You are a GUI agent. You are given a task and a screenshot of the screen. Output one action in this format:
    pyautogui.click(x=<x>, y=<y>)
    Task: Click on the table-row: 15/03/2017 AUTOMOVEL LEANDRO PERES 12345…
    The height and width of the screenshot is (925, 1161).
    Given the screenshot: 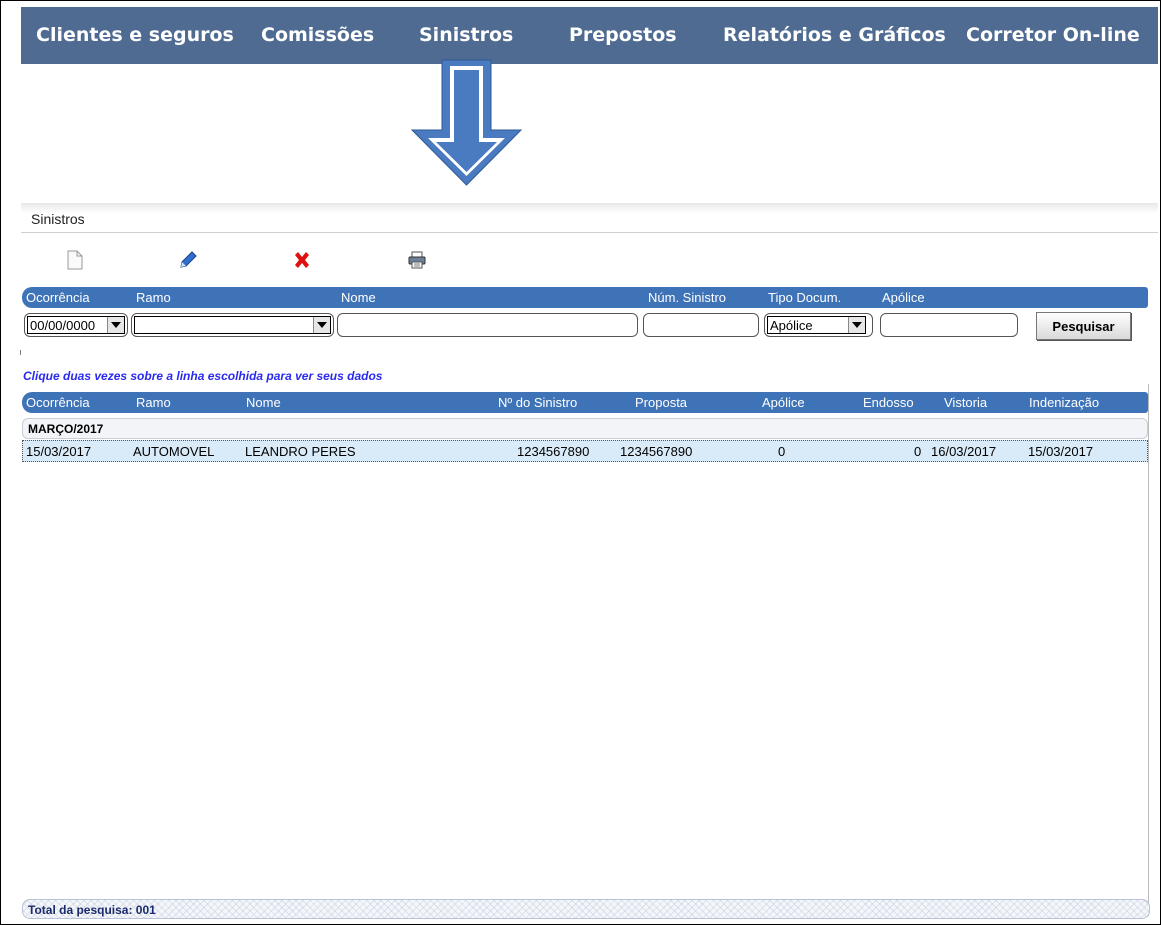 What is the action you would take?
    pyautogui.click(x=585, y=451)
    